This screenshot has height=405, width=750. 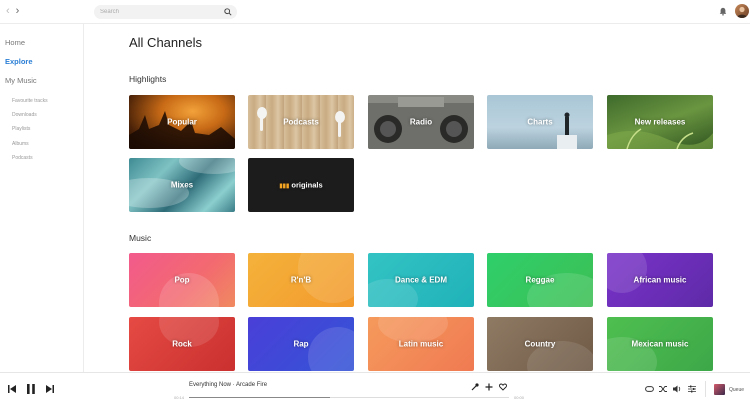 What do you see at coordinates (50, 389) in the screenshot?
I see `next-track-icon` at bounding box center [50, 389].